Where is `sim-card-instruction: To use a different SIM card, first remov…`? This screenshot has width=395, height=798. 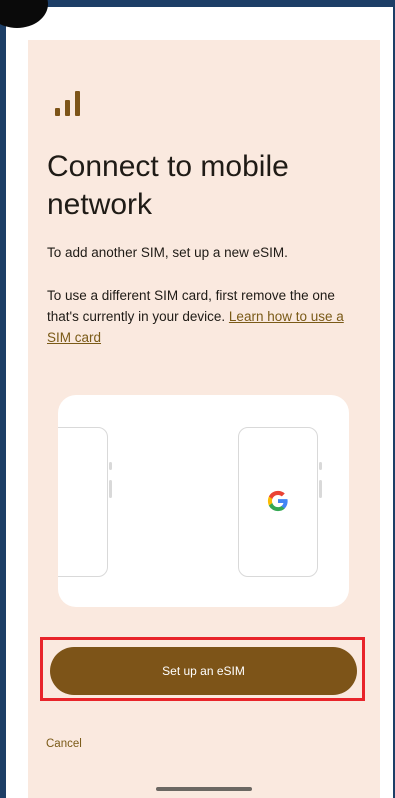
sim-card-instruction: To use a different SIM card, first remov… is located at coordinates (207, 316).